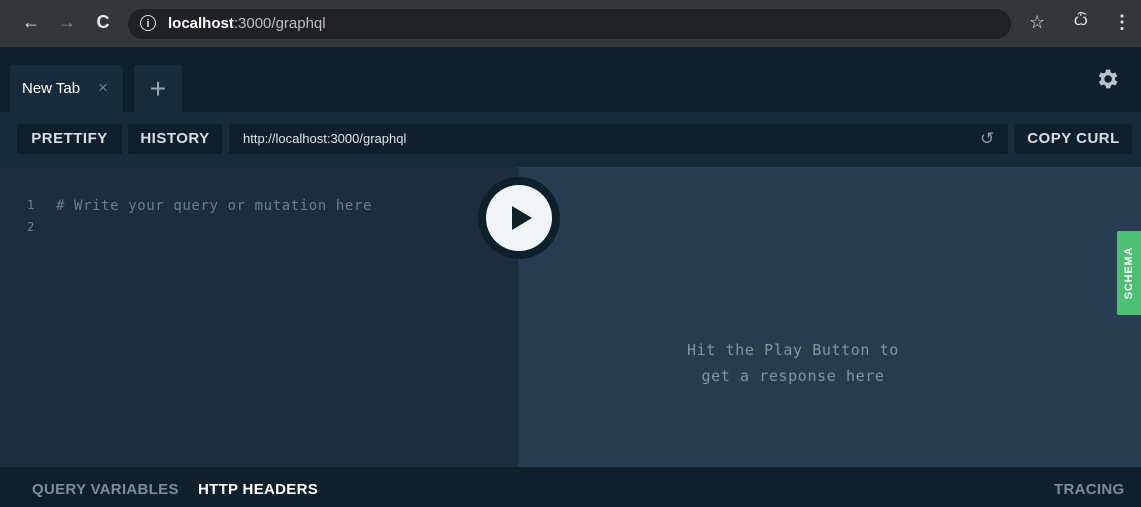  What do you see at coordinates (69, 139) in the screenshot?
I see `prettify-button: PRETTIFY` at bounding box center [69, 139].